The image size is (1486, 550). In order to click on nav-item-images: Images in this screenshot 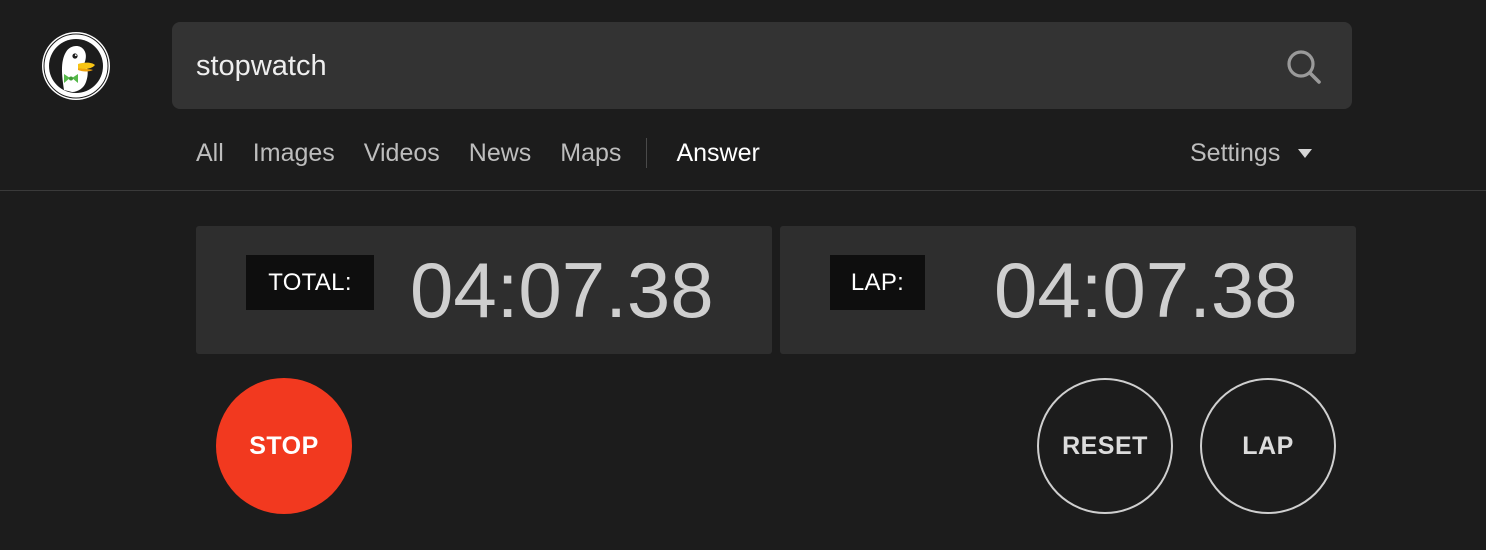, I will do `click(294, 153)`.